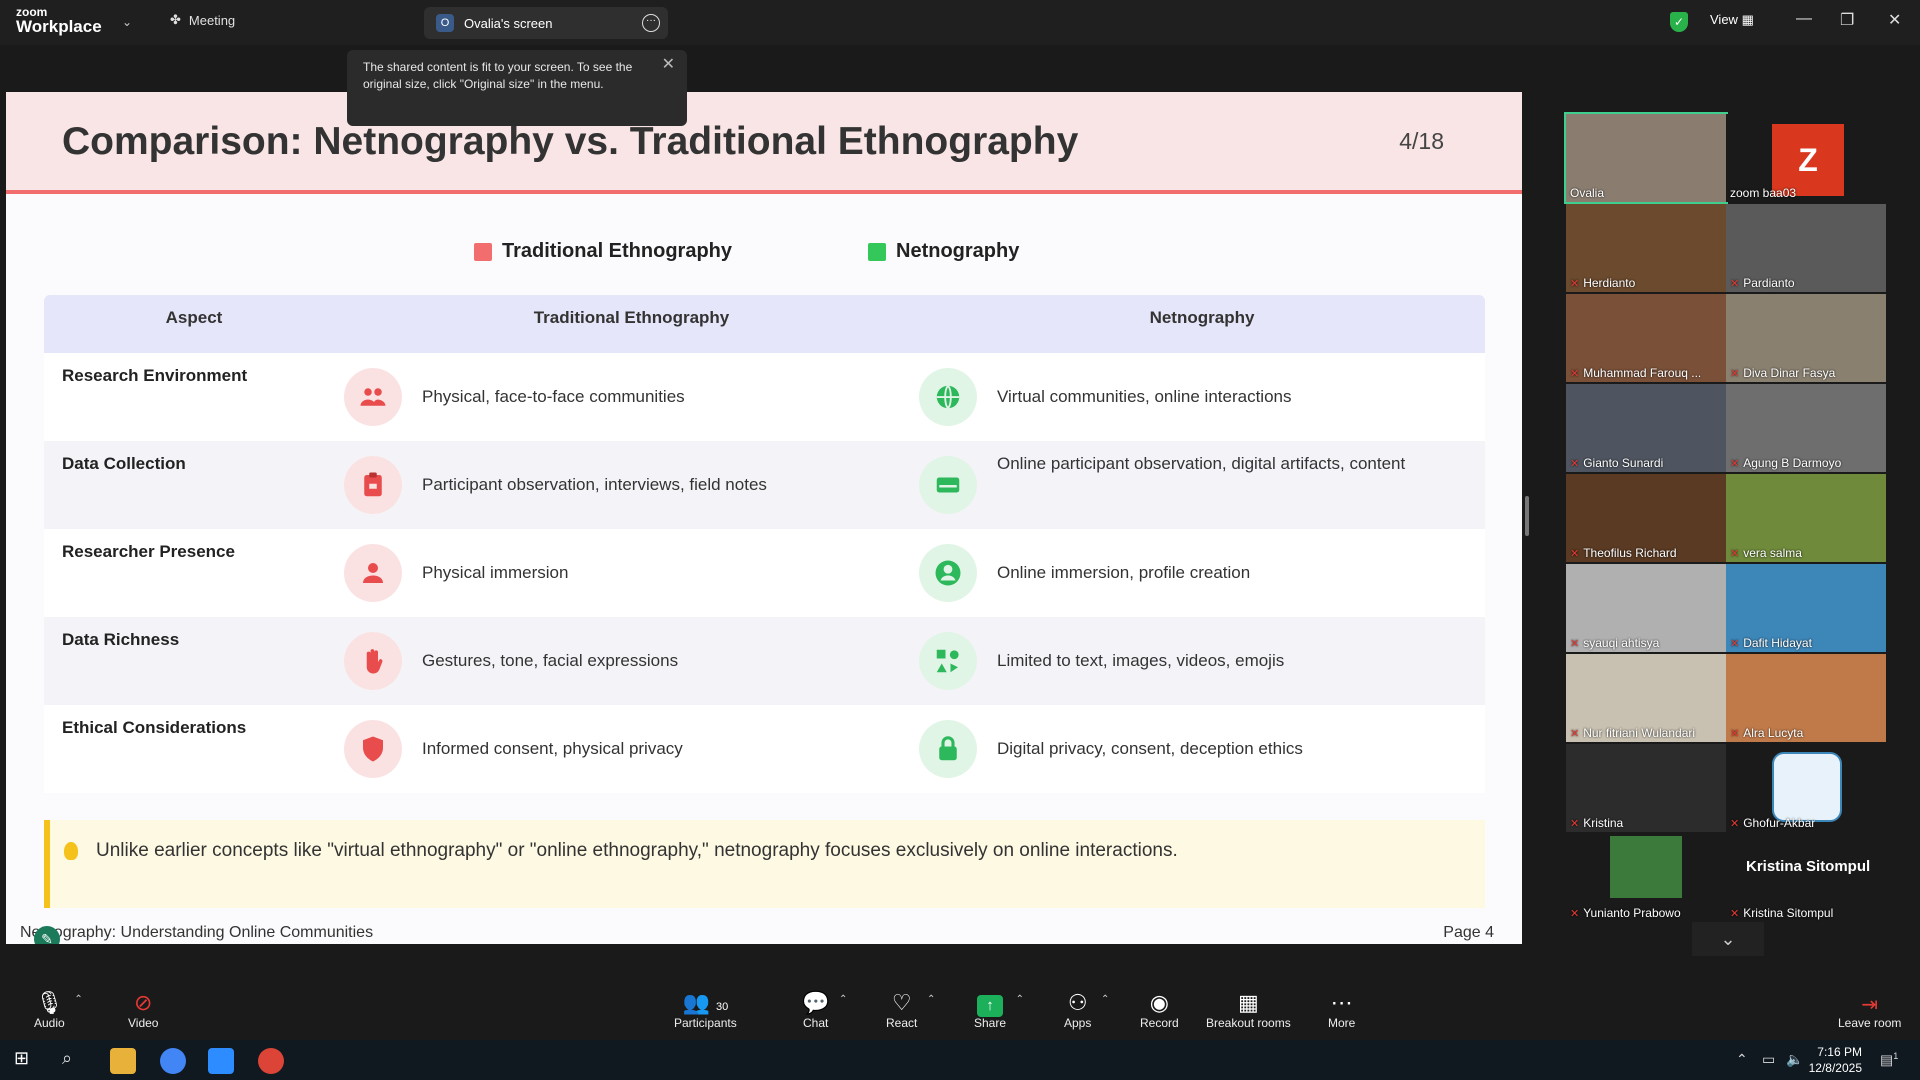 The image size is (1920, 1080). I want to click on video-tile: ✕ Yunianto Prabowo, so click(1646, 878).